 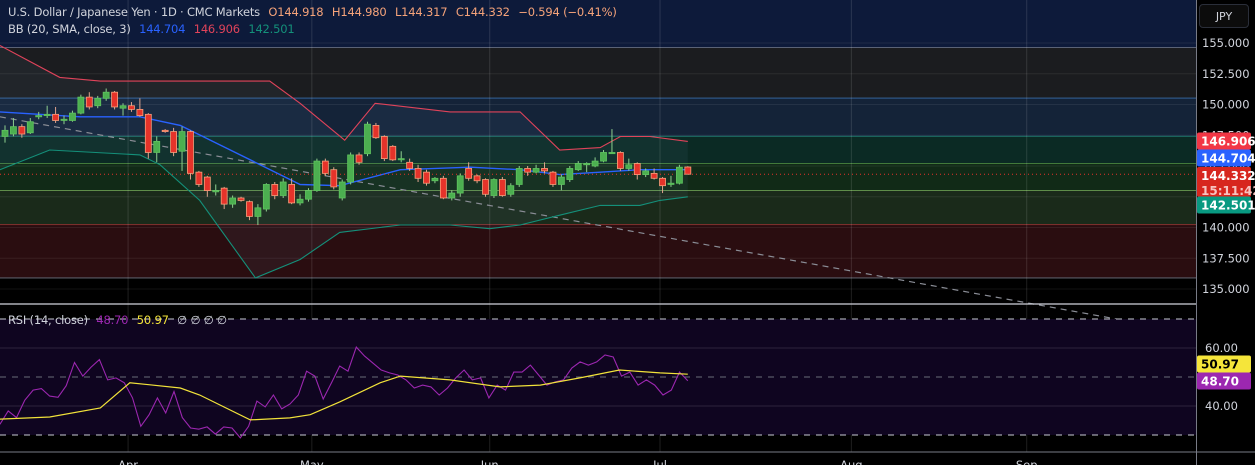 I want to click on rsi-tick-label: 60.00, so click(x=1221, y=348).